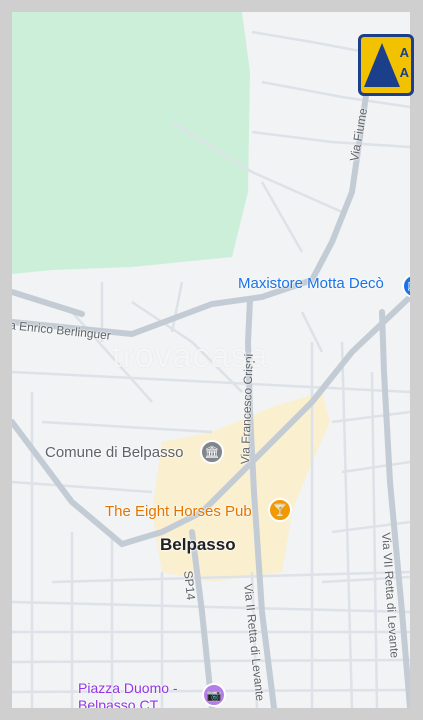  Describe the element at coordinates (212, 452) in the screenshot. I see `town-hall-icon: 🏛` at that location.